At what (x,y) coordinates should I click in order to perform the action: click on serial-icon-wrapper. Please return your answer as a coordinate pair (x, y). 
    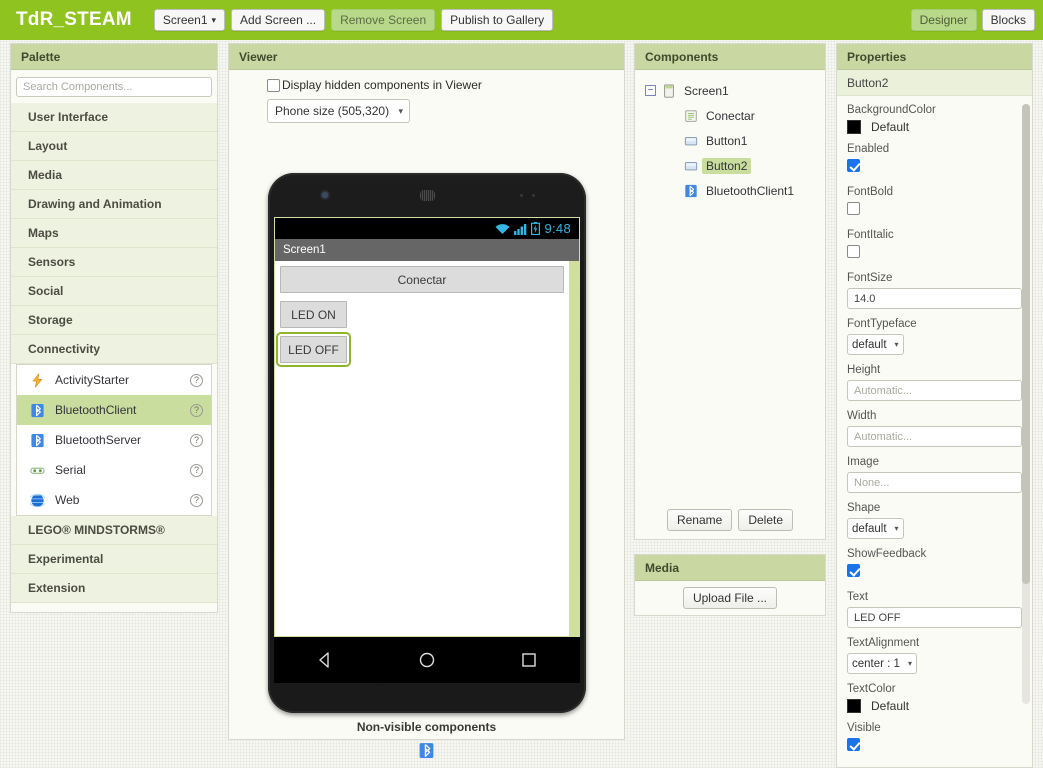
    Looking at the image, I should click on (37, 470).